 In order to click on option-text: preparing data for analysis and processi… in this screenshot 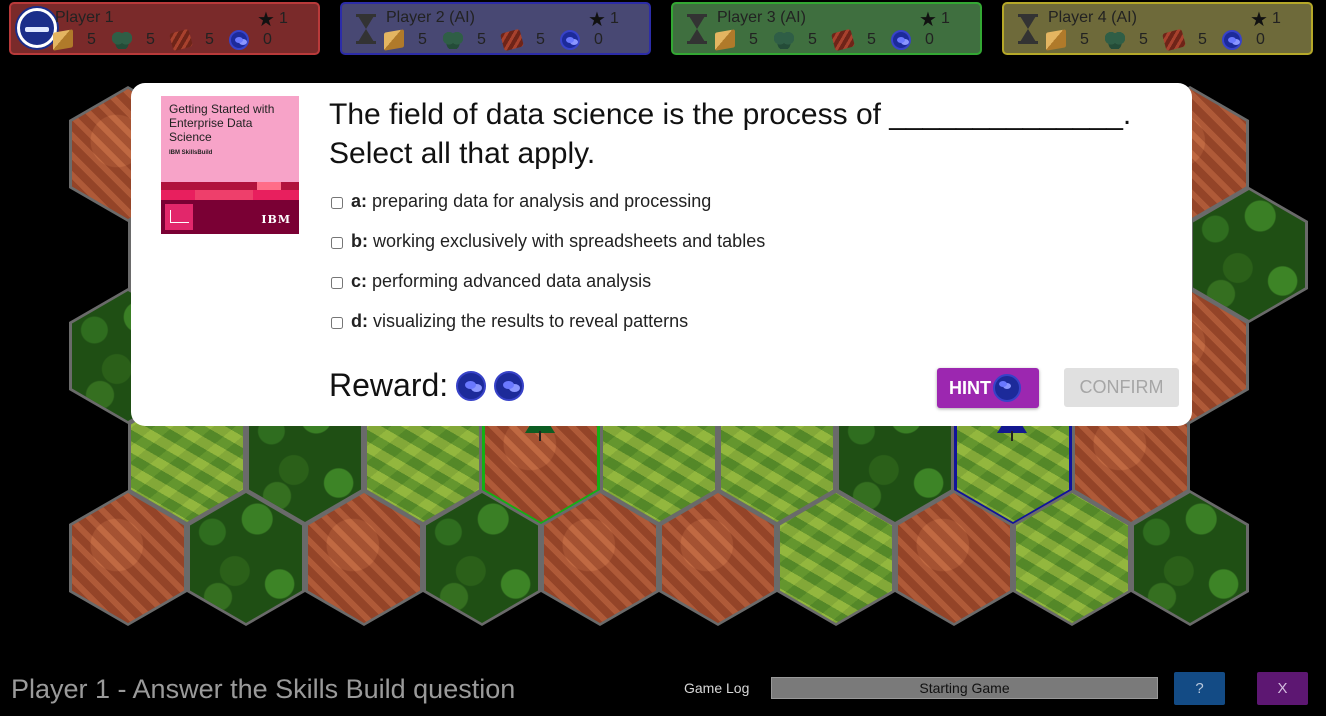, I will do `click(542, 200)`.